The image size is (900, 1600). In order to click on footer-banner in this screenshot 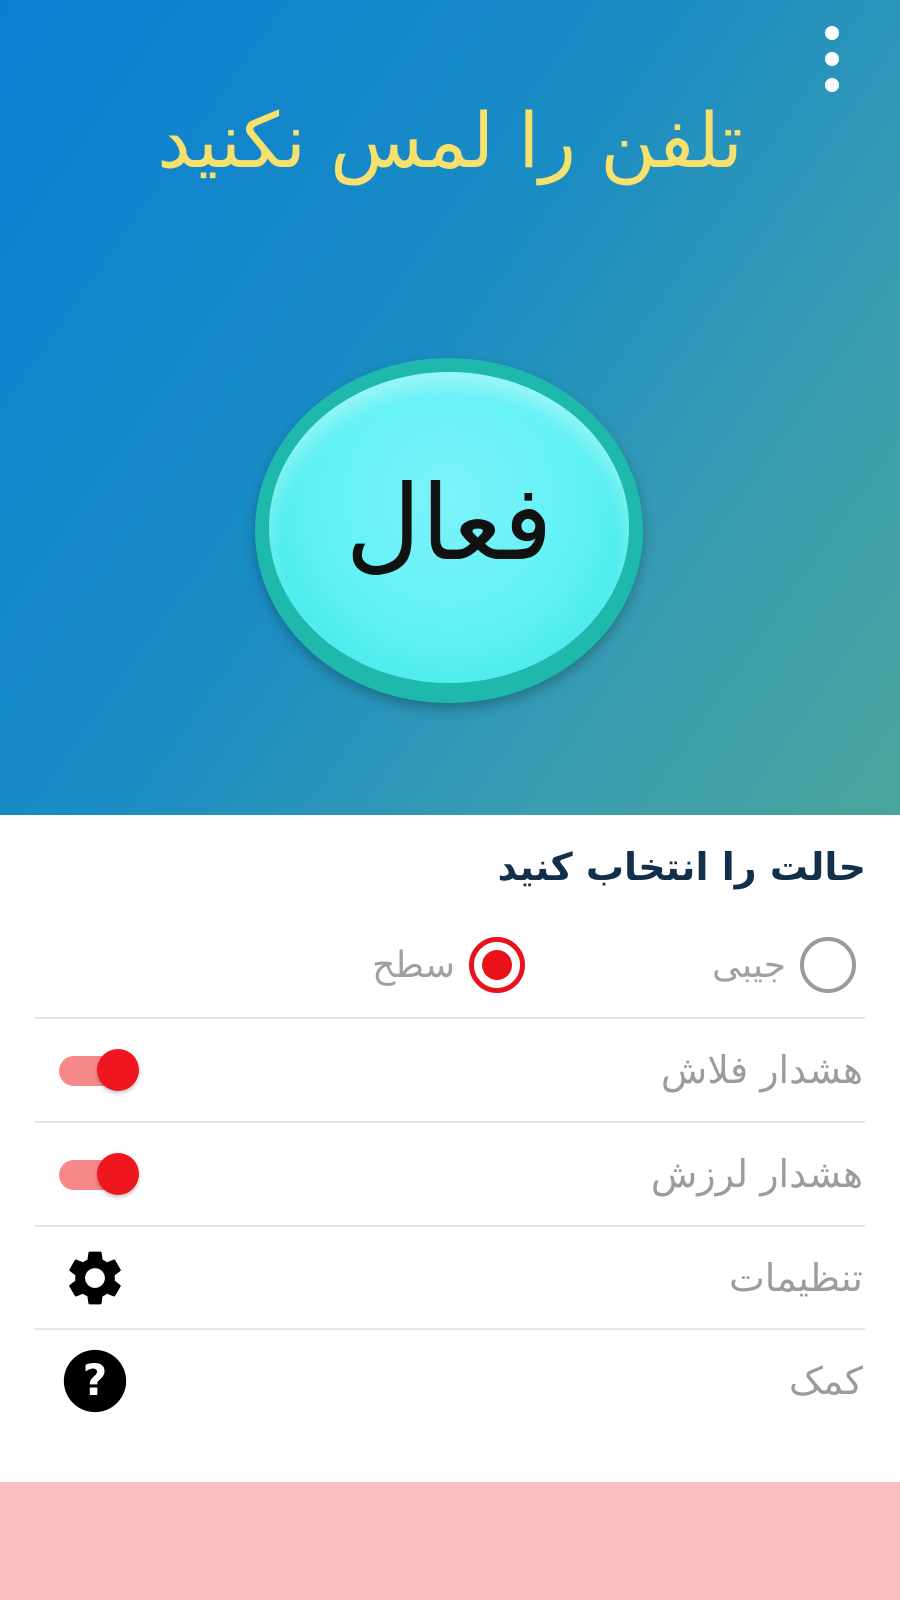, I will do `click(450, 1541)`.